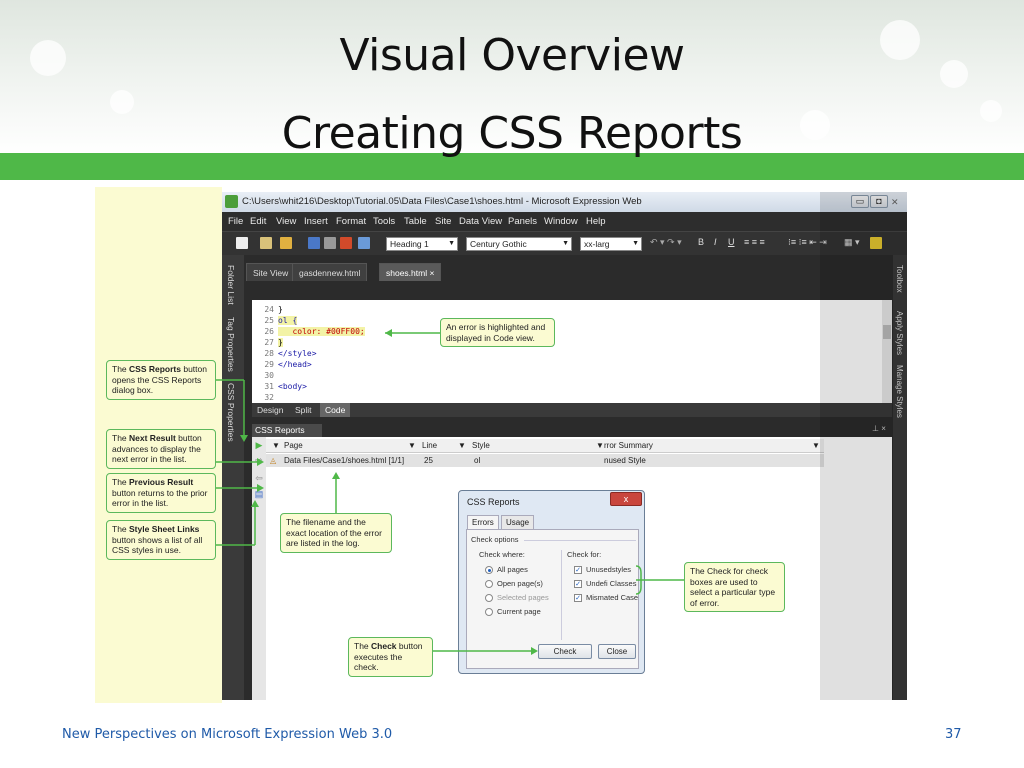  I want to click on style-filter-icon: ▼, so click(600, 446).